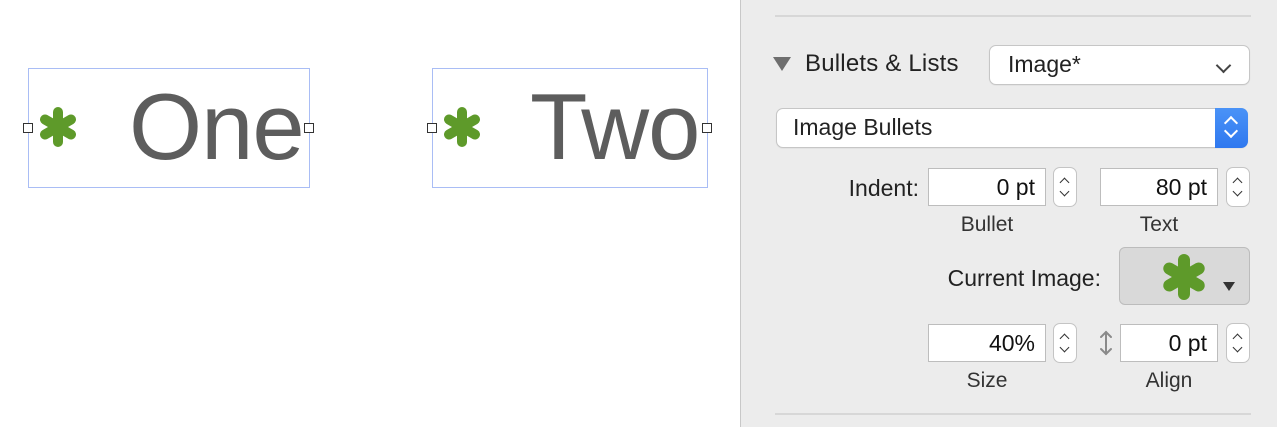  What do you see at coordinates (1229, 286) in the screenshot?
I see `dropdown-triangle-icon` at bounding box center [1229, 286].